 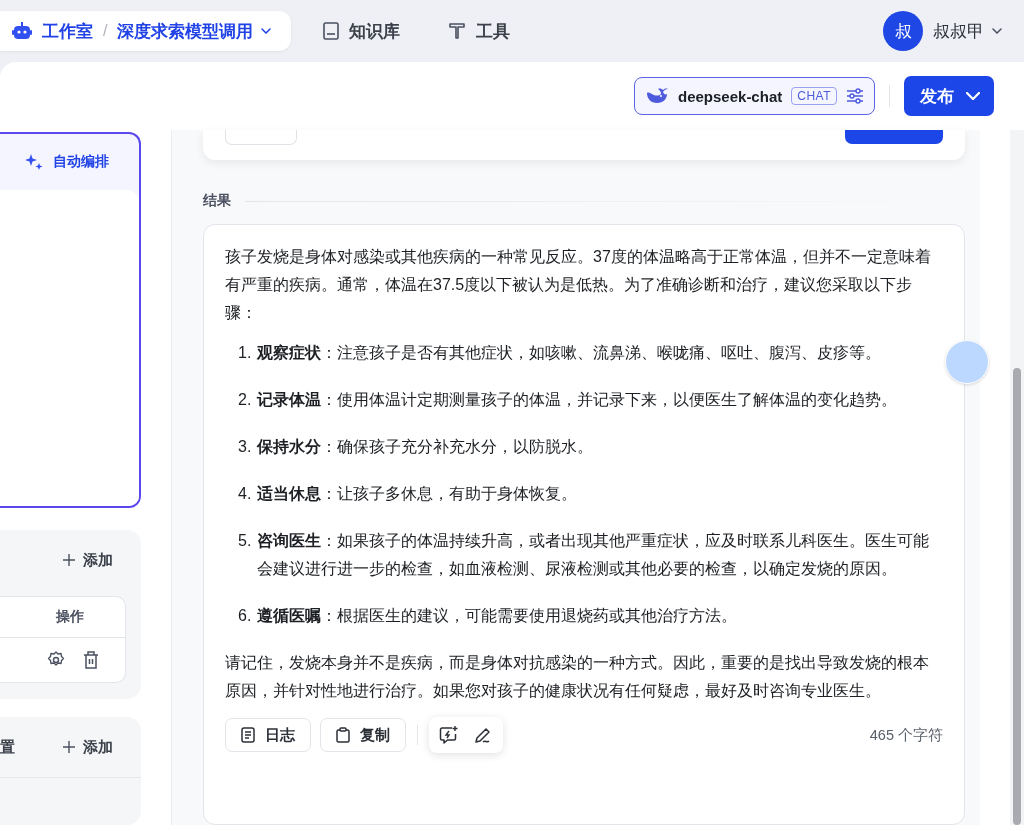 I want to click on step-text: 适当休息：让孩子多休息，有助于身体恢复。, so click(x=417, y=494).